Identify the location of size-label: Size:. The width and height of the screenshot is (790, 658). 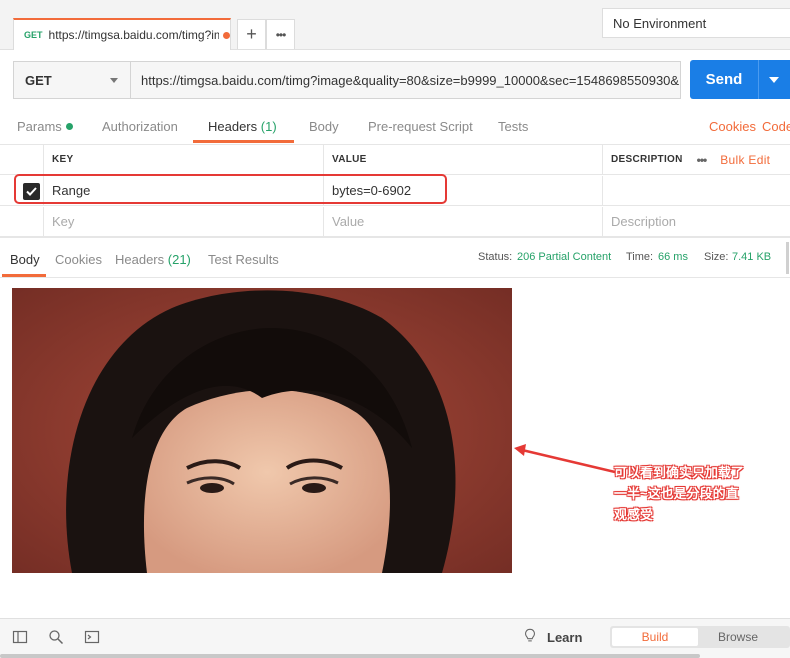
(716, 257).